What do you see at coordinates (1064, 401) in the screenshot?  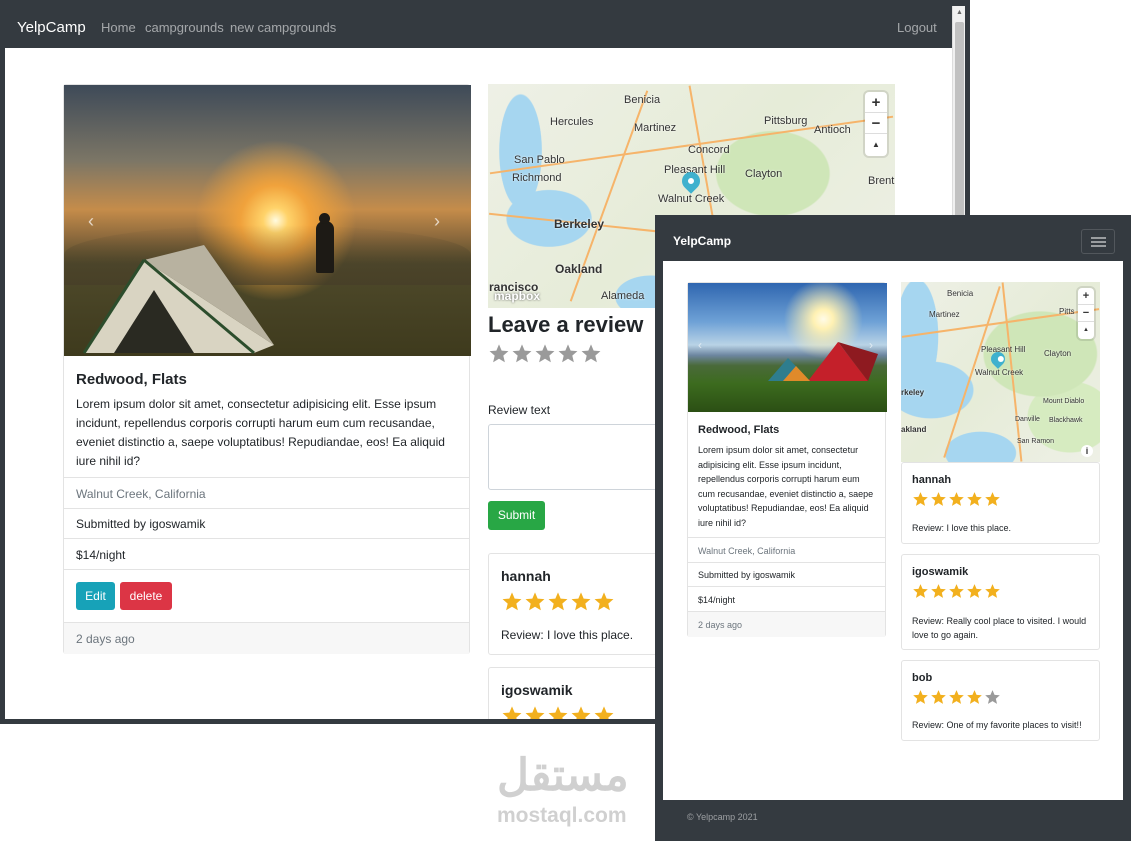 I see `map-label: Mount Diablo` at bounding box center [1064, 401].